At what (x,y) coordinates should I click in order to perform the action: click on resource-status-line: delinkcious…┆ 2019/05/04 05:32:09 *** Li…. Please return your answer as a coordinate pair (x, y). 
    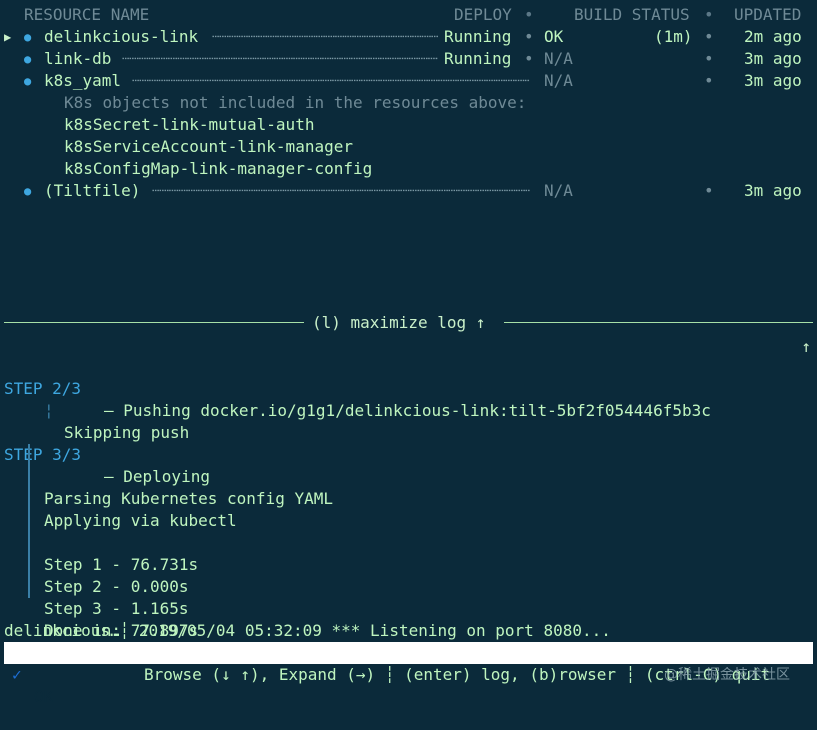
    Looking at the image, I should click on (408, 631).